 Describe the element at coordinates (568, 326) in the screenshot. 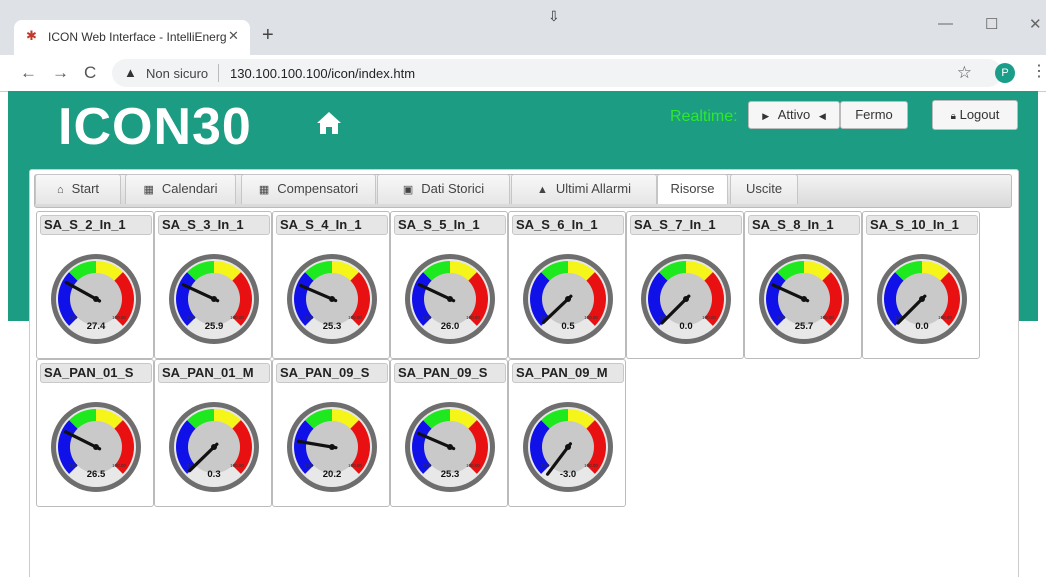

I see `gauge-value: 0.5` at that location.